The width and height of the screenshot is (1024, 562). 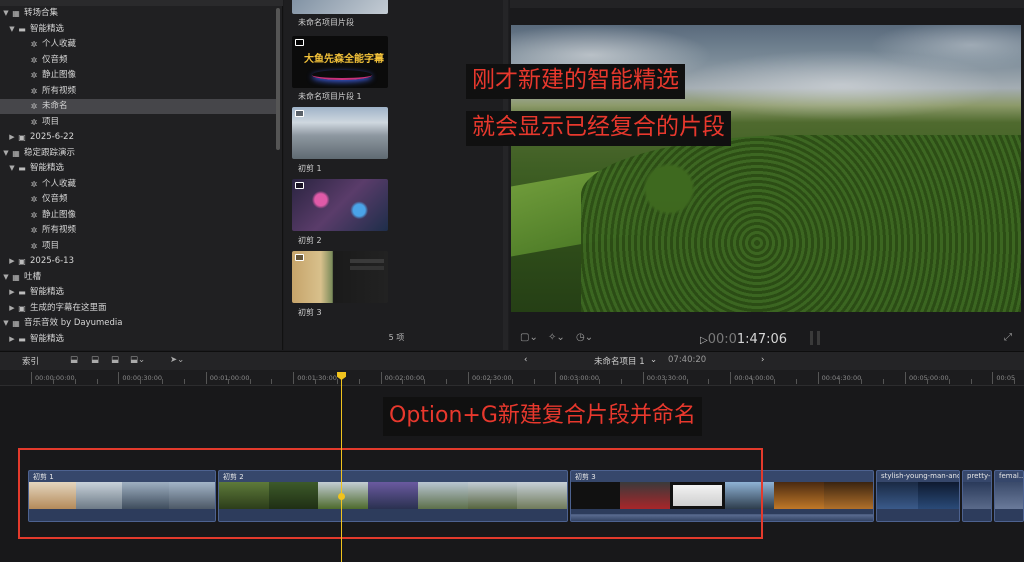 I want to click on fullscreen-icon: ⤢, so click(x=1008, y=337).